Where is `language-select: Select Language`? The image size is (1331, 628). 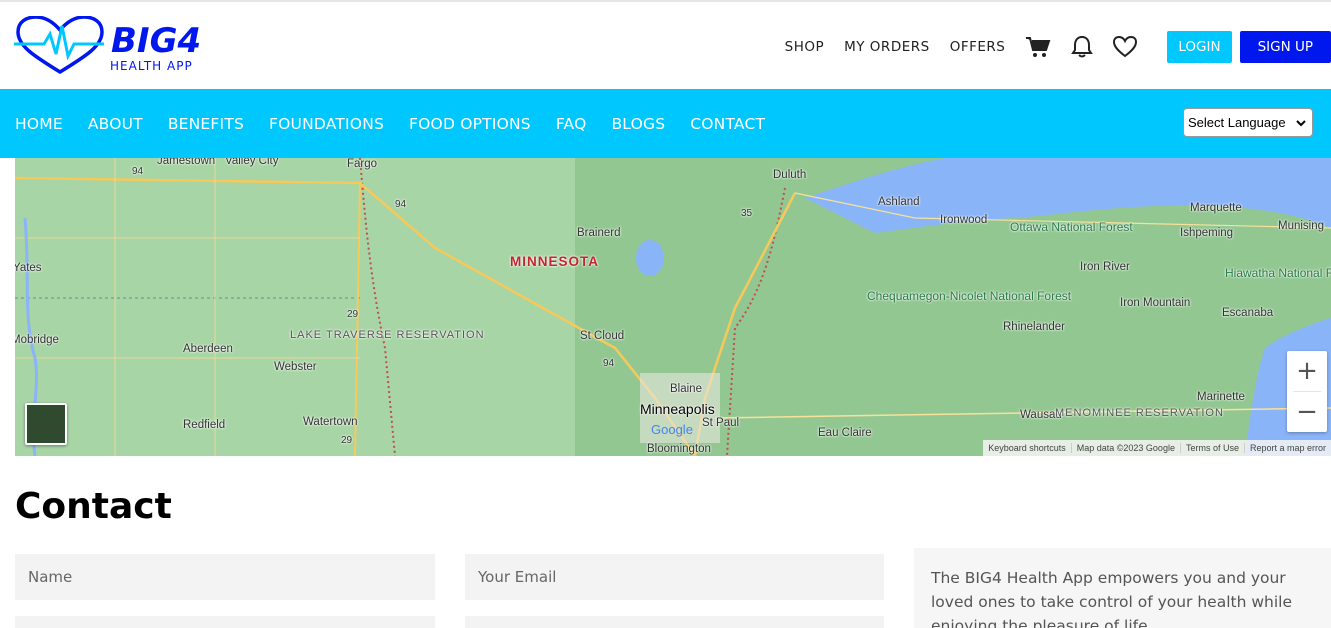 language-select: Select Language is located at coordinates (1248, 122).